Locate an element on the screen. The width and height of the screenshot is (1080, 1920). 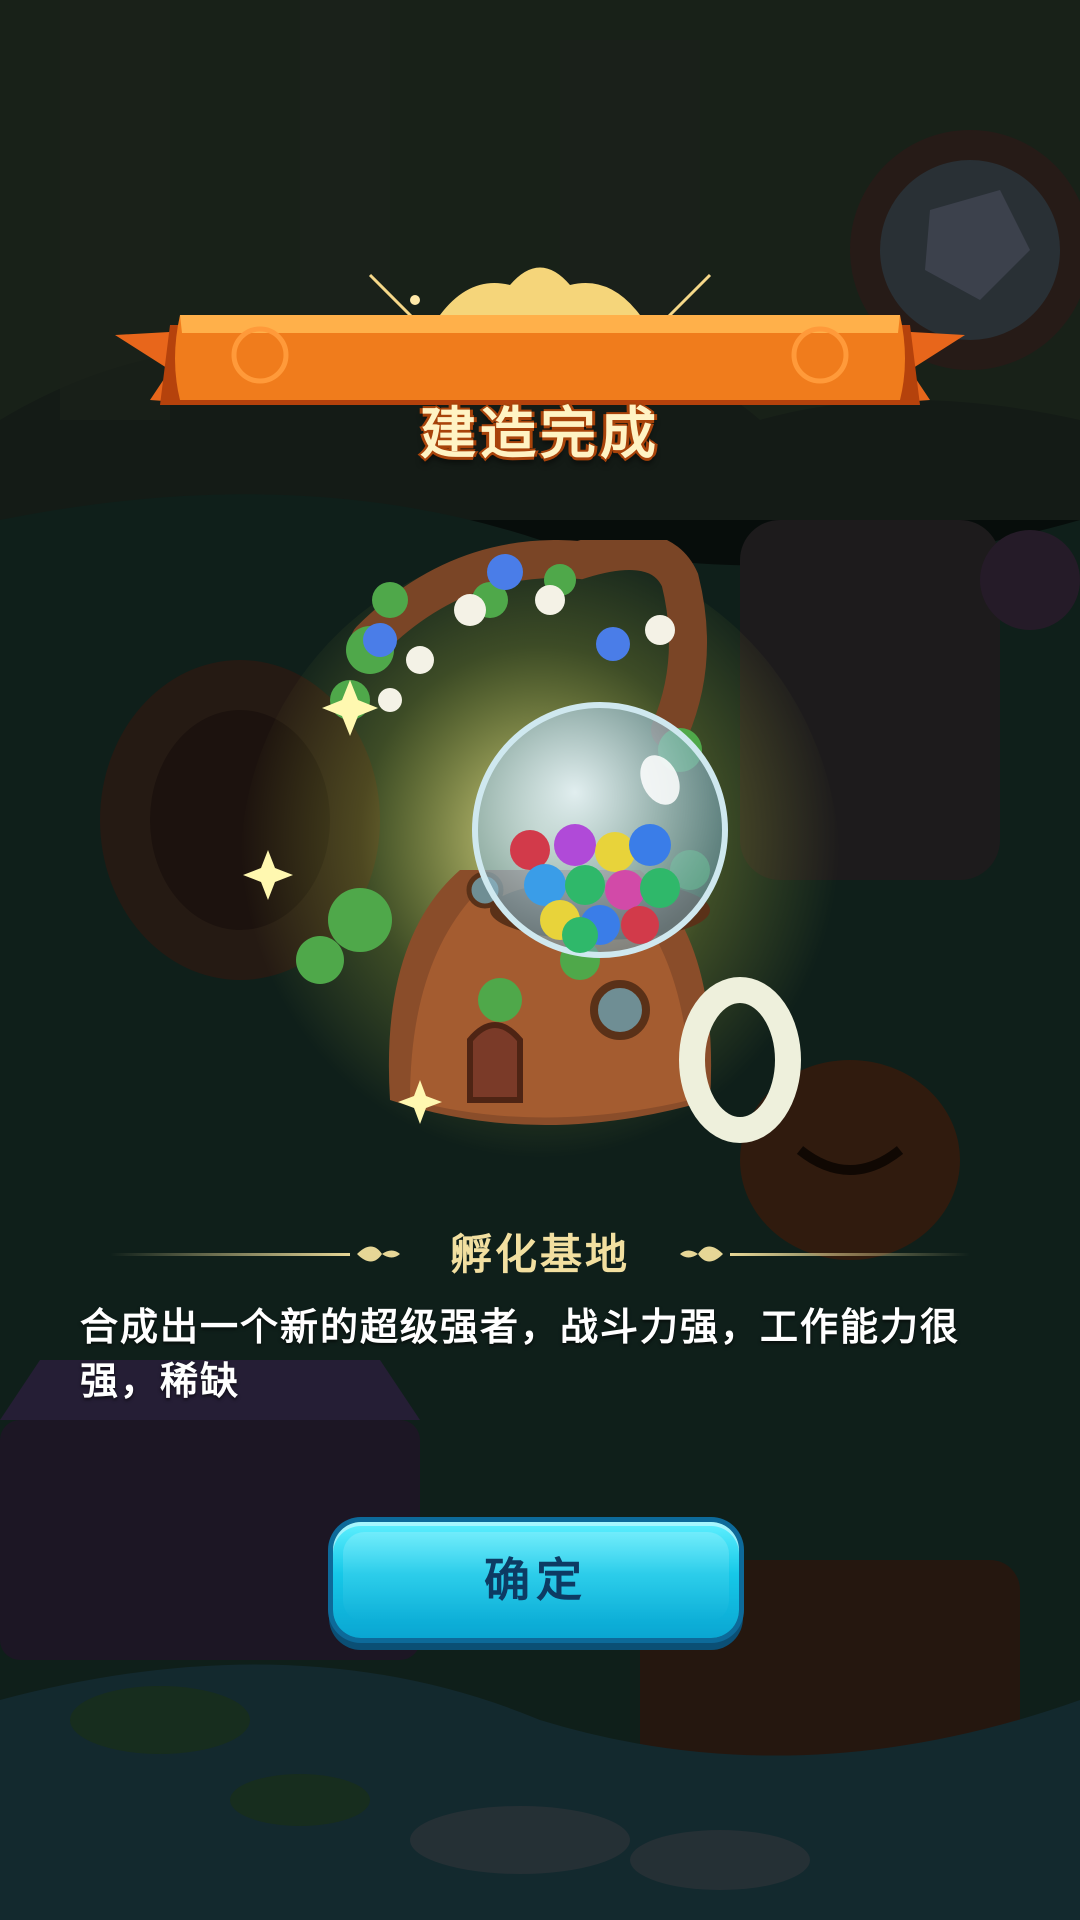
confirm-button: 确定 is located at coordinates (536, 1580).